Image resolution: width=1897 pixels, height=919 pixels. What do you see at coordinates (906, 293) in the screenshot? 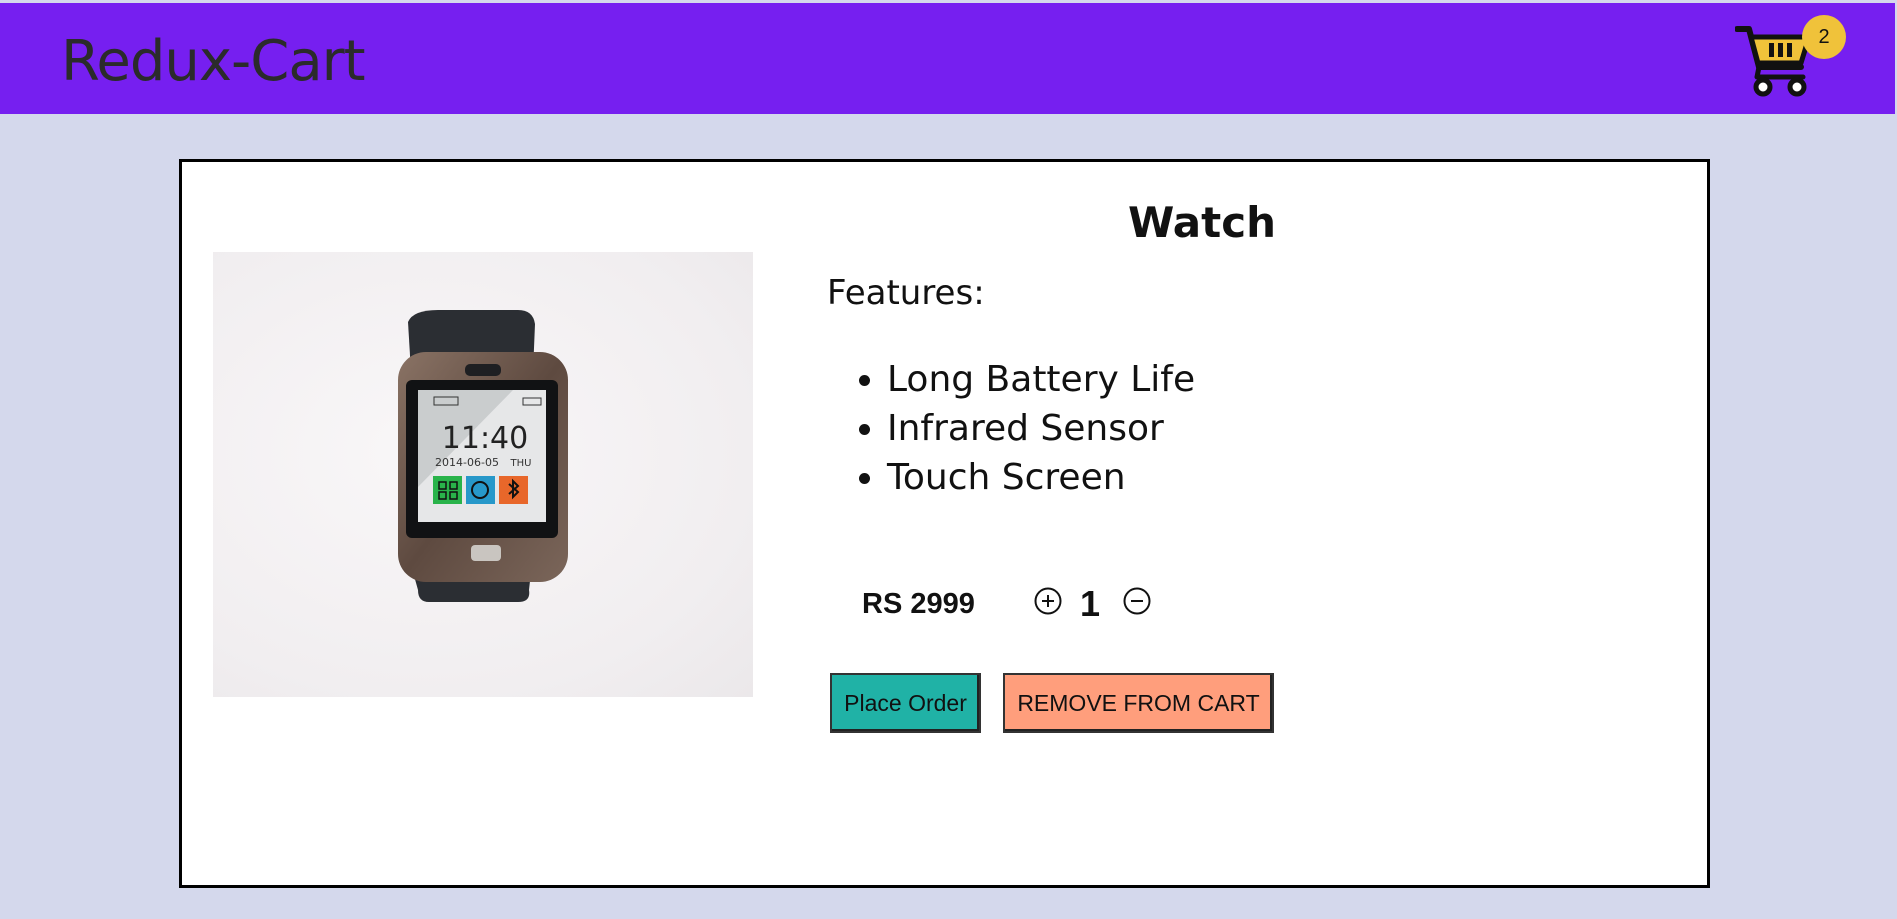
I see `features-label: Features:` at bounding box center [906, 293].